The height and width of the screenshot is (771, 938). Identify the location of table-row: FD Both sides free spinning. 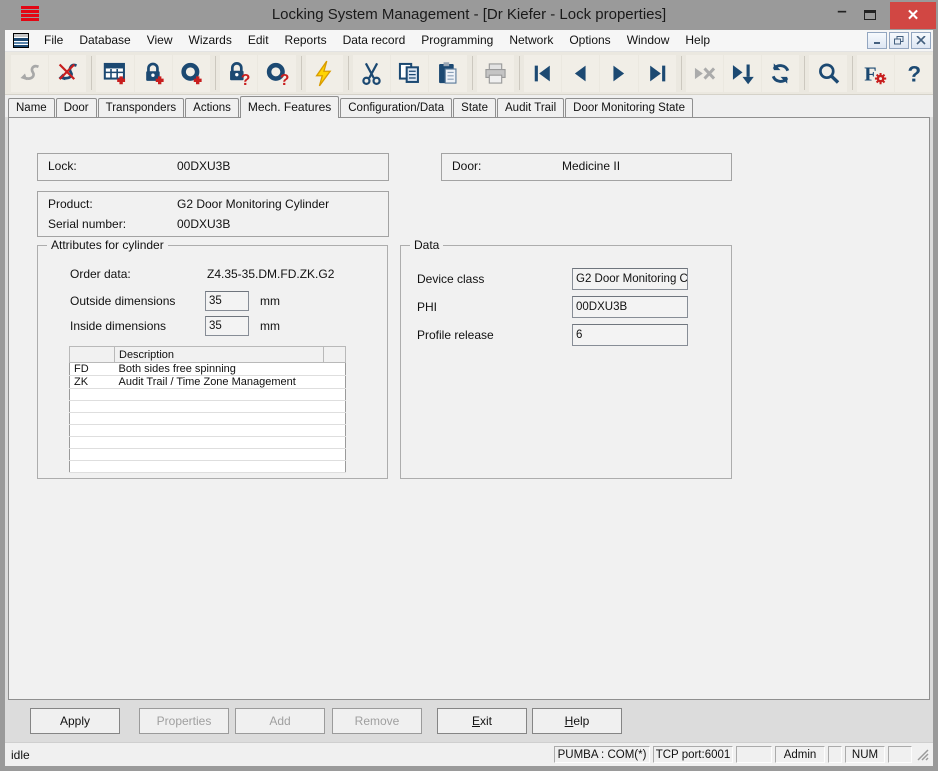
(207, 369).